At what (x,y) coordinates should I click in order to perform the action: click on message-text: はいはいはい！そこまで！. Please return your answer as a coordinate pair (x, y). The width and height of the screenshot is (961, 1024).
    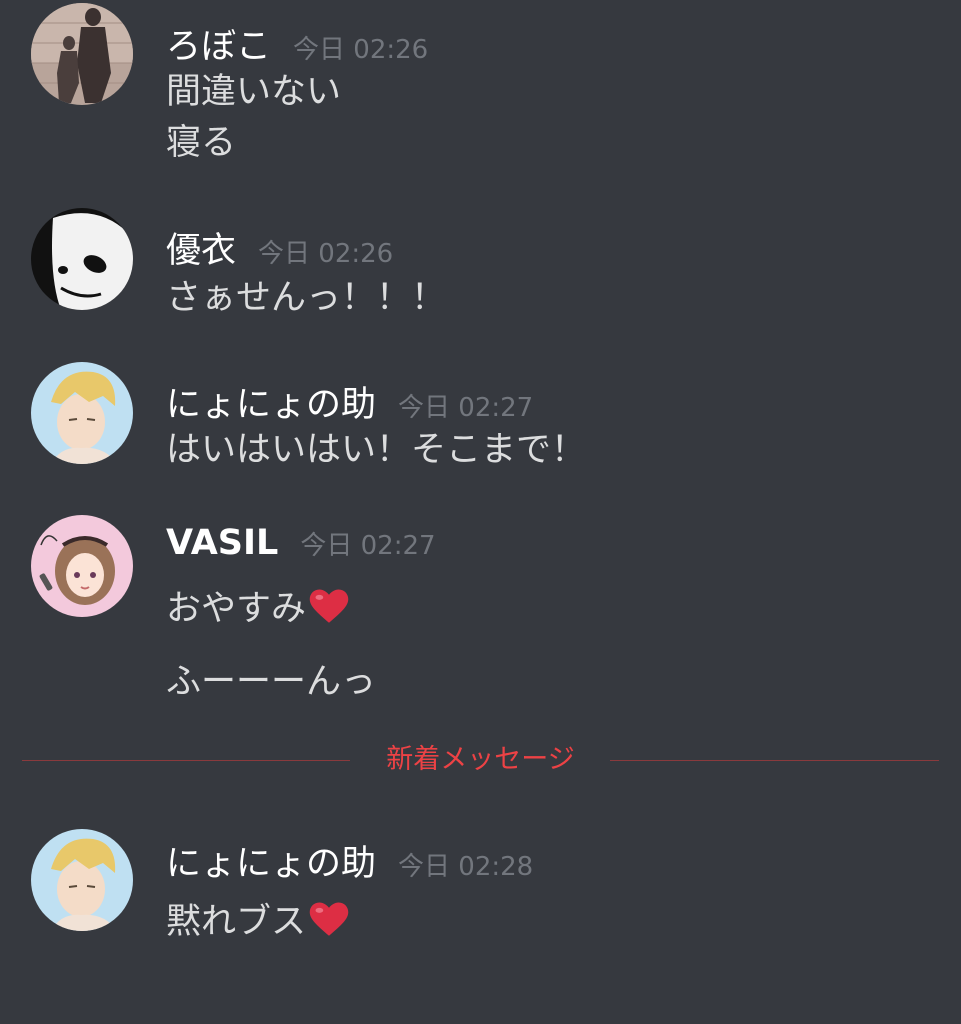
    Looking at the image, I should click on (376, 450).